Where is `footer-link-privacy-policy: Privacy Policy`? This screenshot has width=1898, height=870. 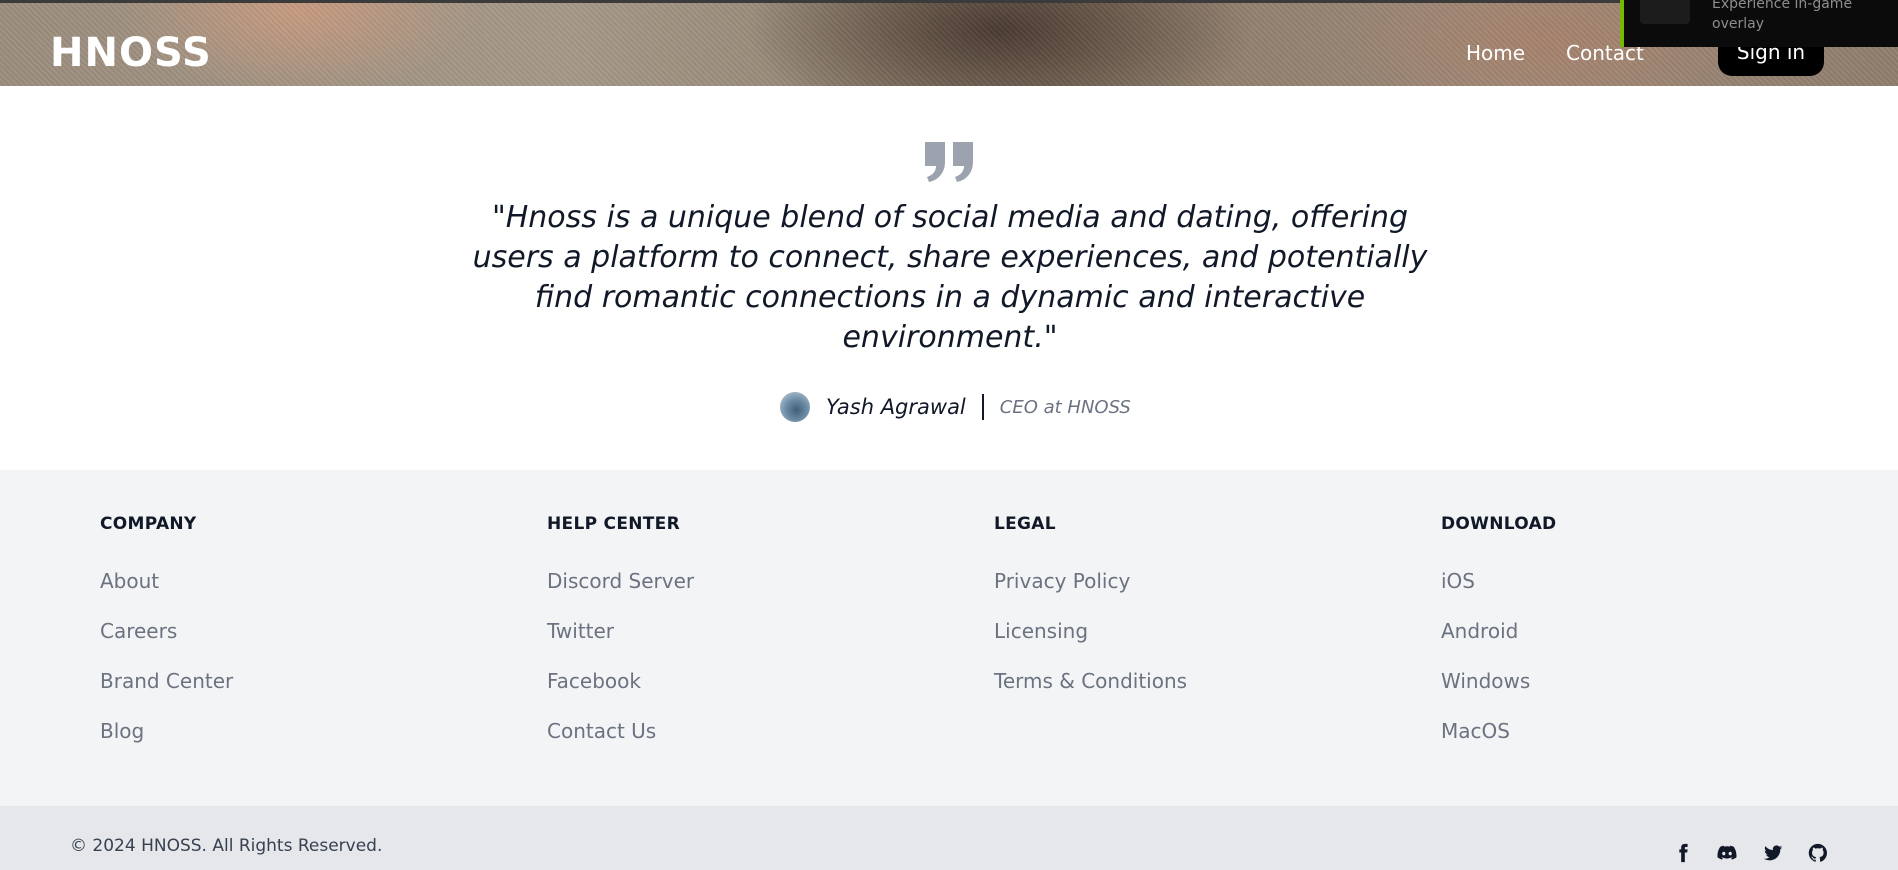 footer-link-privacy-policy: Privacy Policy is located at coordinates (1090, 593).